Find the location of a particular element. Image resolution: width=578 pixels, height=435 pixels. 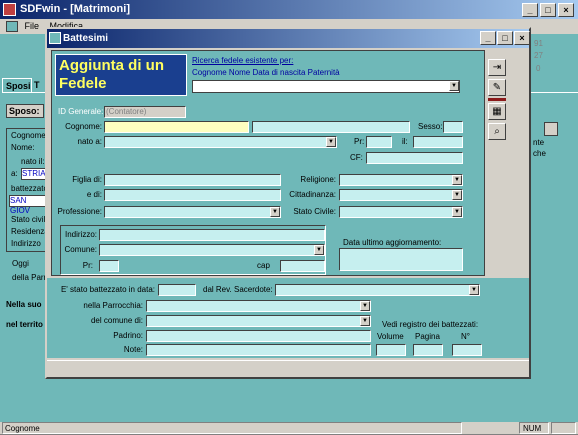

stato-civile-combo: ▼ is located at coordinates (401, 212).